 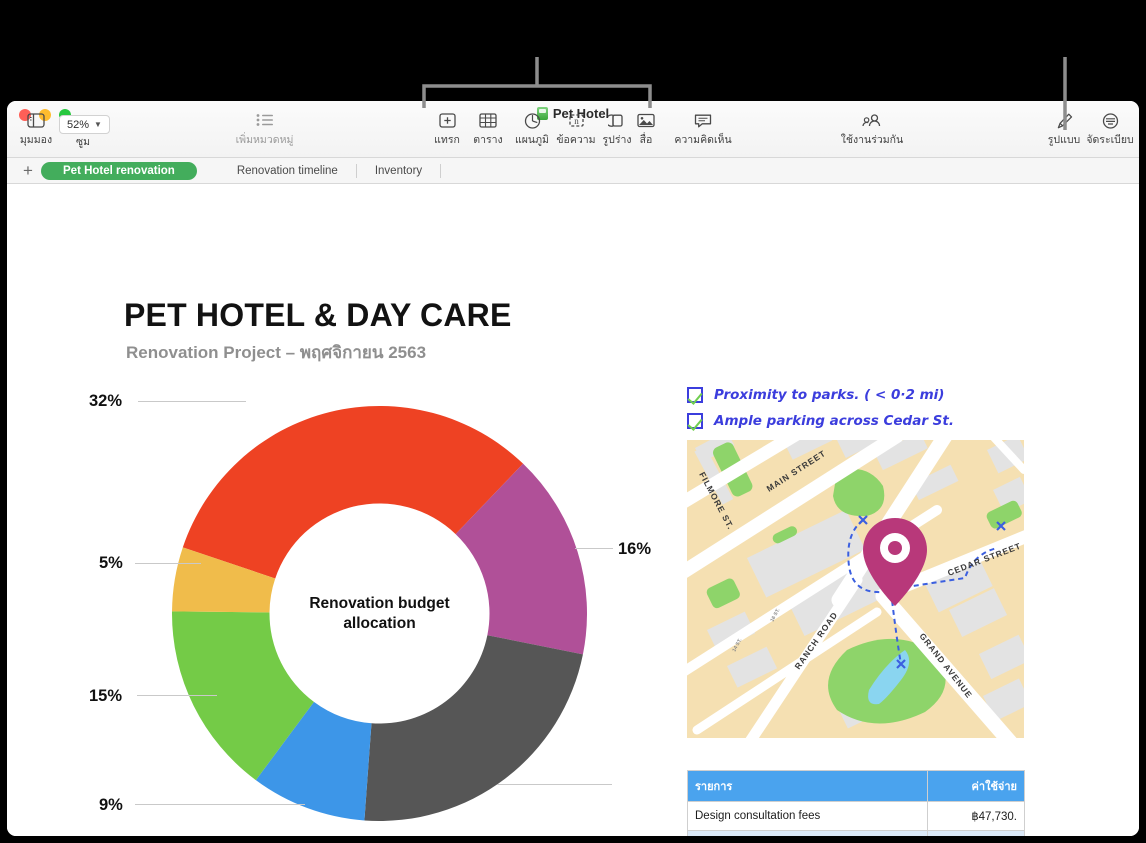 What do you see at coordinates (264, 122) in the screenshot?
I see `list-icon` at bounding box center [264, 122].